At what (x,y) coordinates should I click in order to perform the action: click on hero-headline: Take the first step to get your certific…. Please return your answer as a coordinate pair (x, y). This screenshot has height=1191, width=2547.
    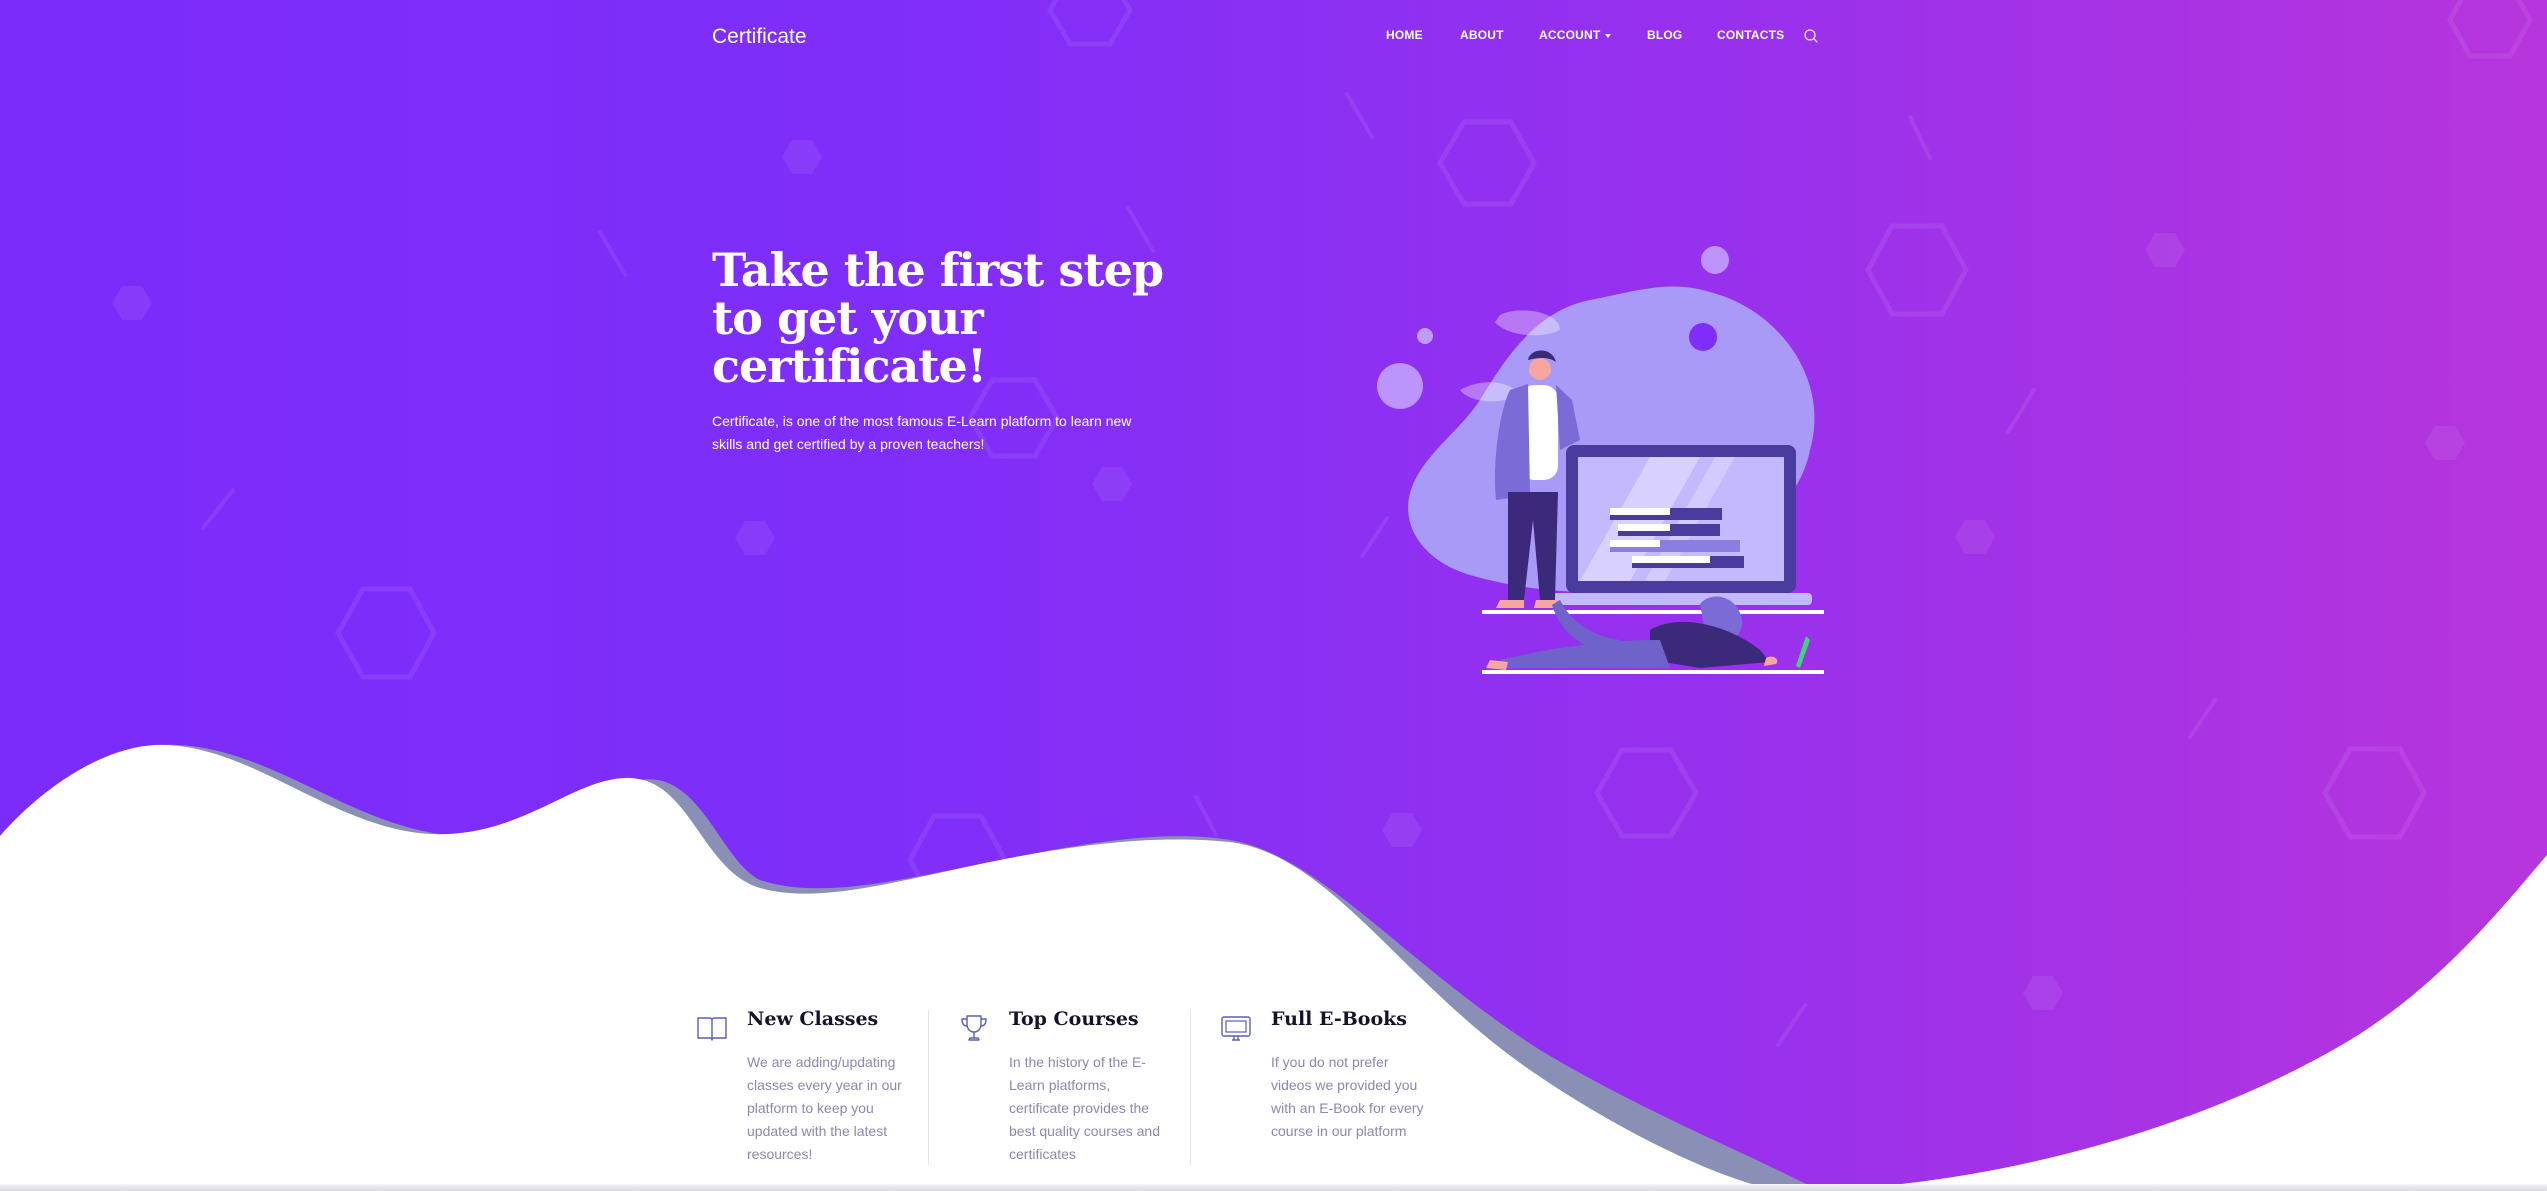
    Looking at the image, I should click on (942, 318).